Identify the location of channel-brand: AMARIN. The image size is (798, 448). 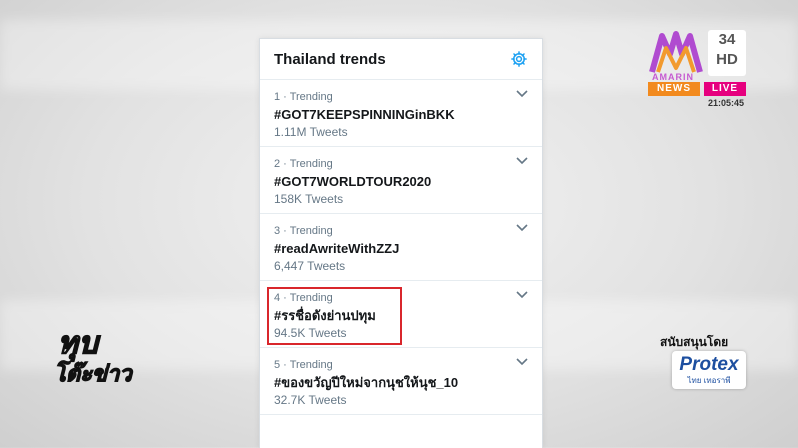
(673, 77).